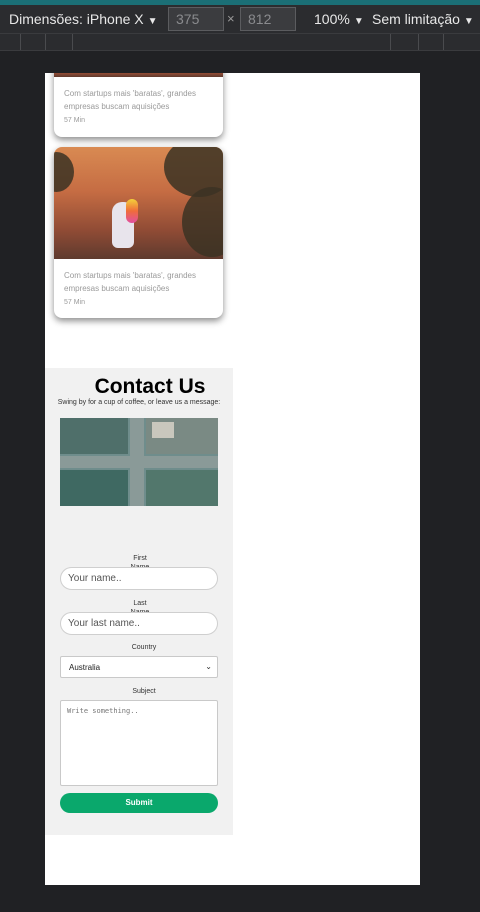  I want to click on contact-title: Contact Us, so click(150, 386).